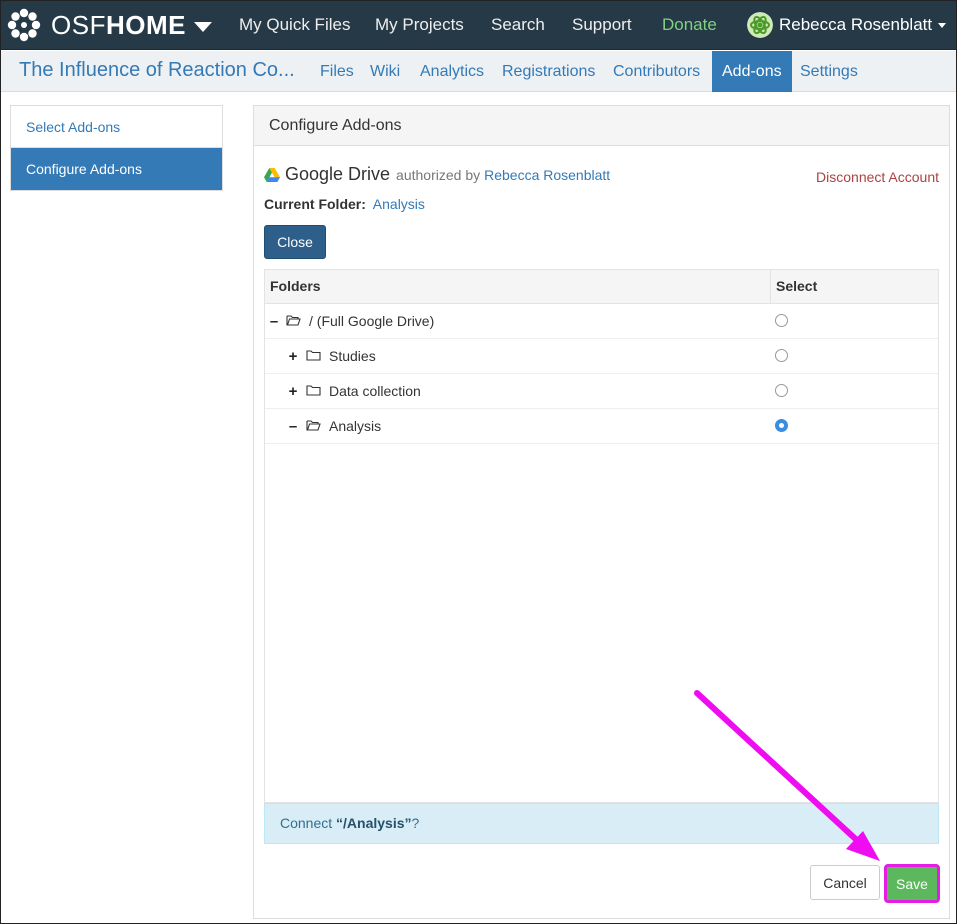 The image size is (957, 924). I want to click on nav-search: Search, so click(518, 25).